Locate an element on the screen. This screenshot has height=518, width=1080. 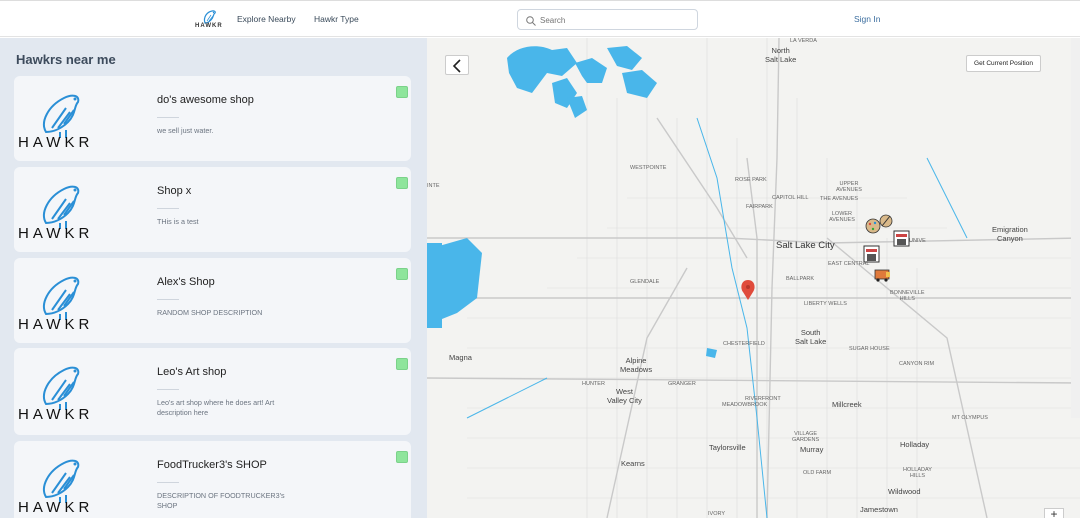
map-label: Emigration Canyon is located at coordinates (1010, 234).